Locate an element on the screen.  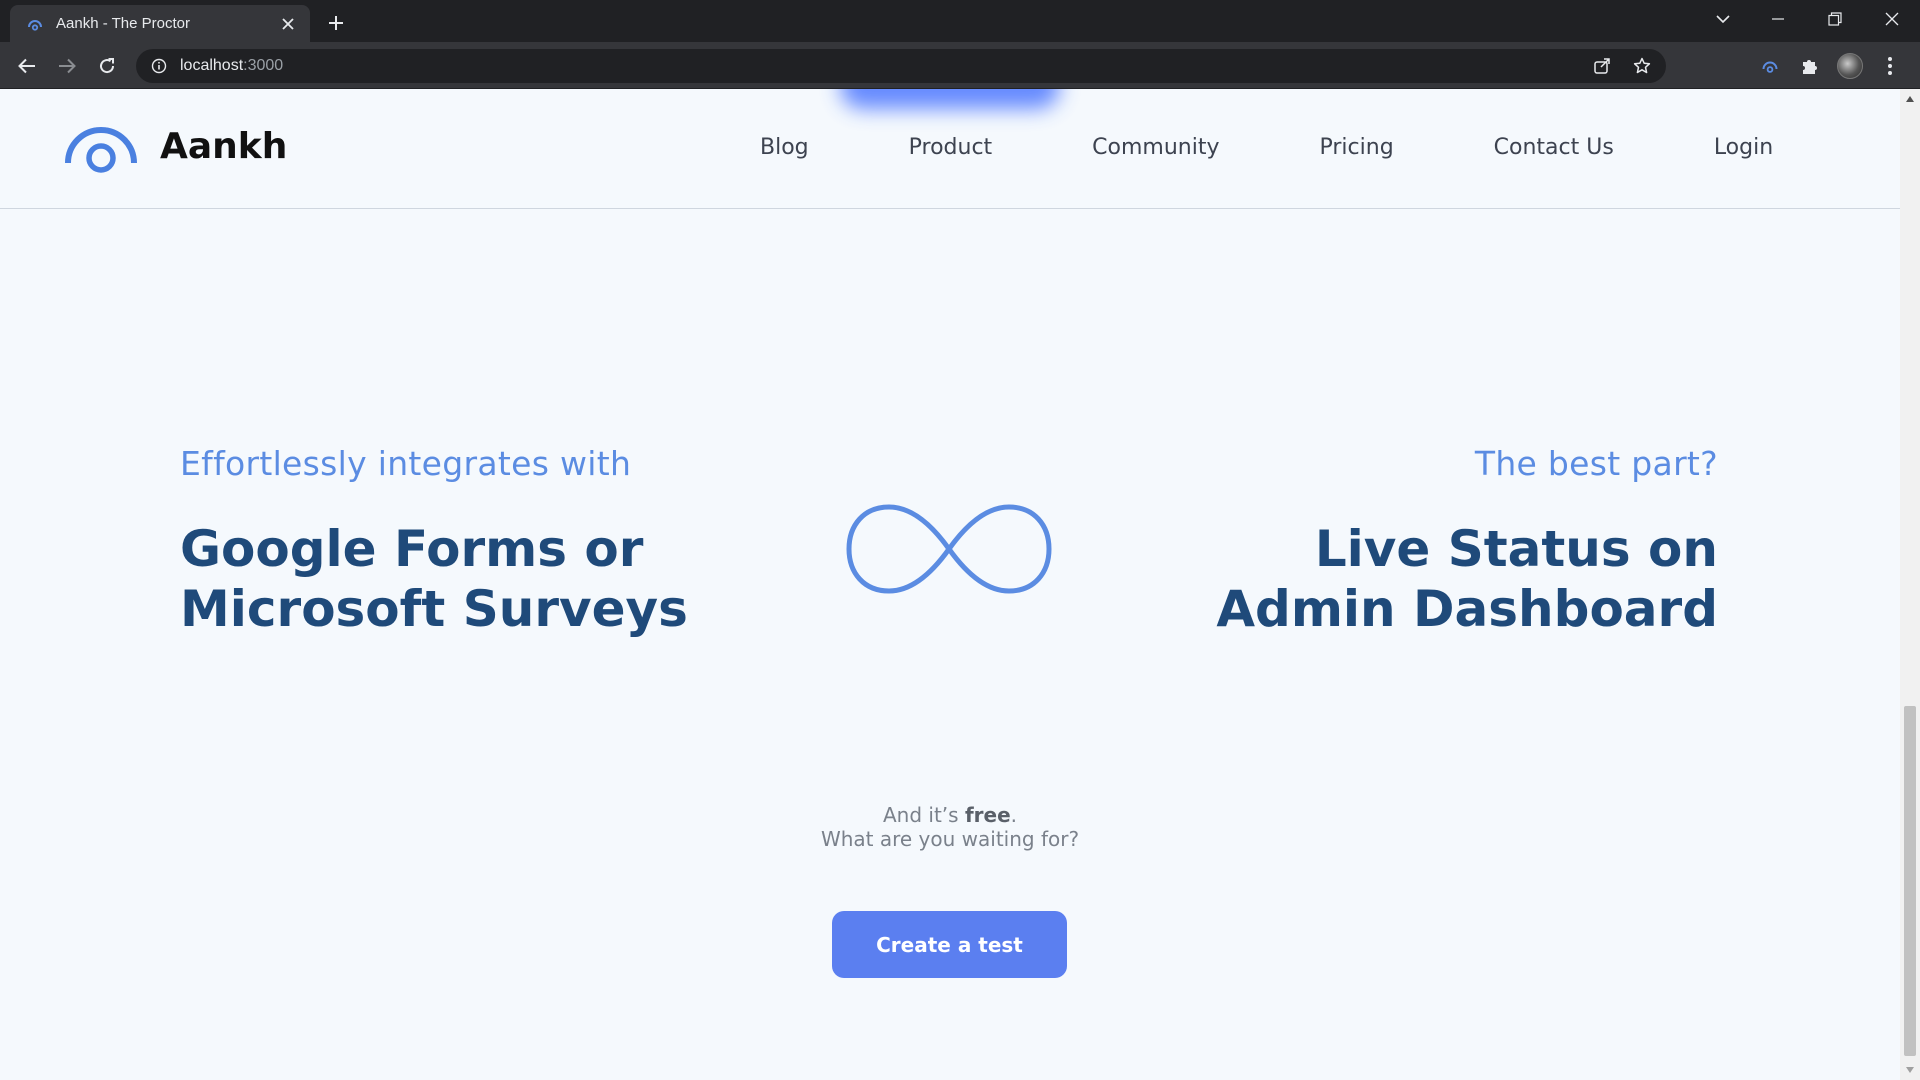
integration-headline-line2: Microsoft Surveys is located at coordinates (434, 609).